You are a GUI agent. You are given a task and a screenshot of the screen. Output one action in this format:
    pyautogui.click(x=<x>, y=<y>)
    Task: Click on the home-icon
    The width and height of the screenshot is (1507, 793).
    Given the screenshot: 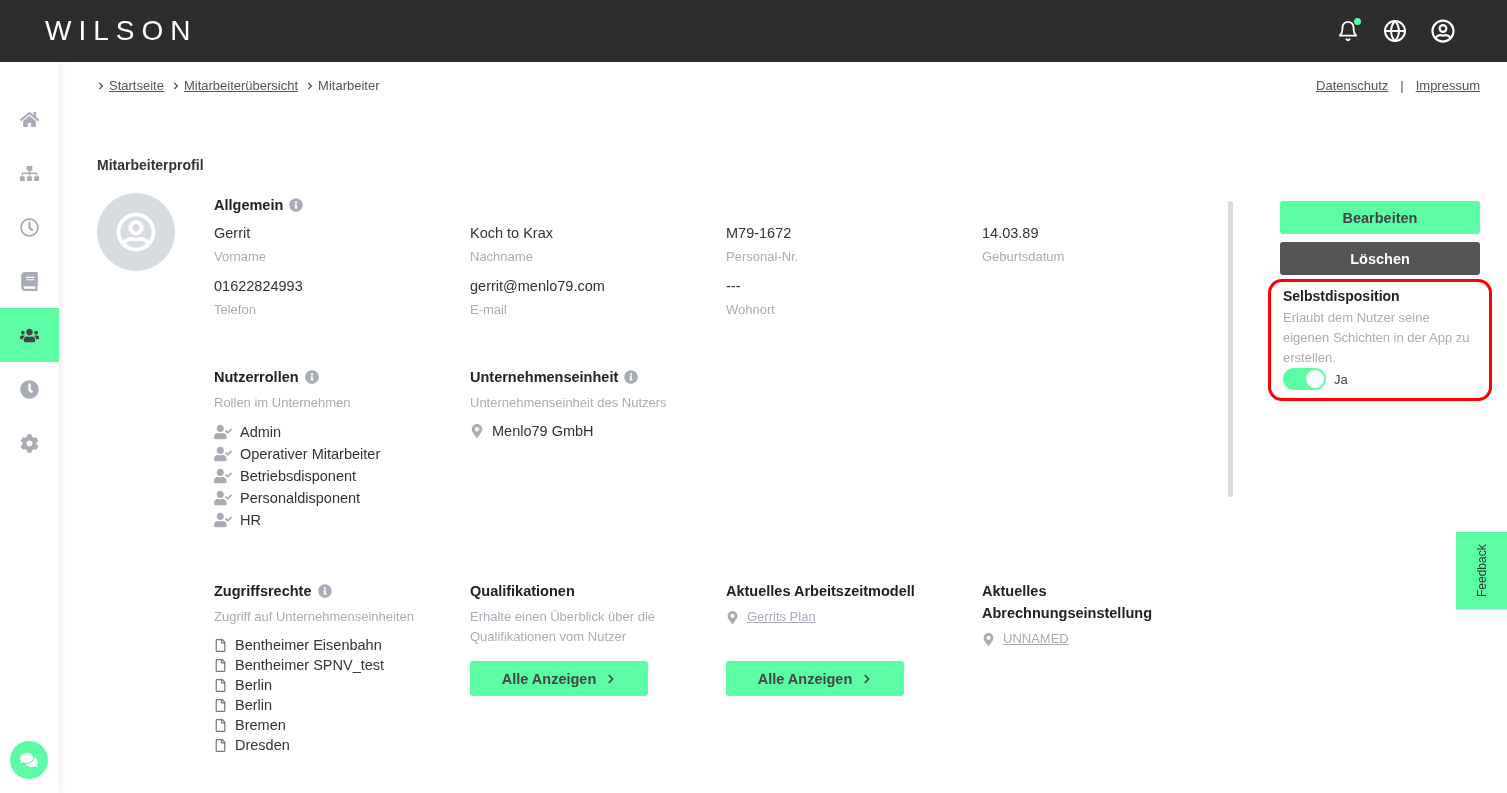 What is the action you would take?
    pyautogui.click(x=29, y=119)
    